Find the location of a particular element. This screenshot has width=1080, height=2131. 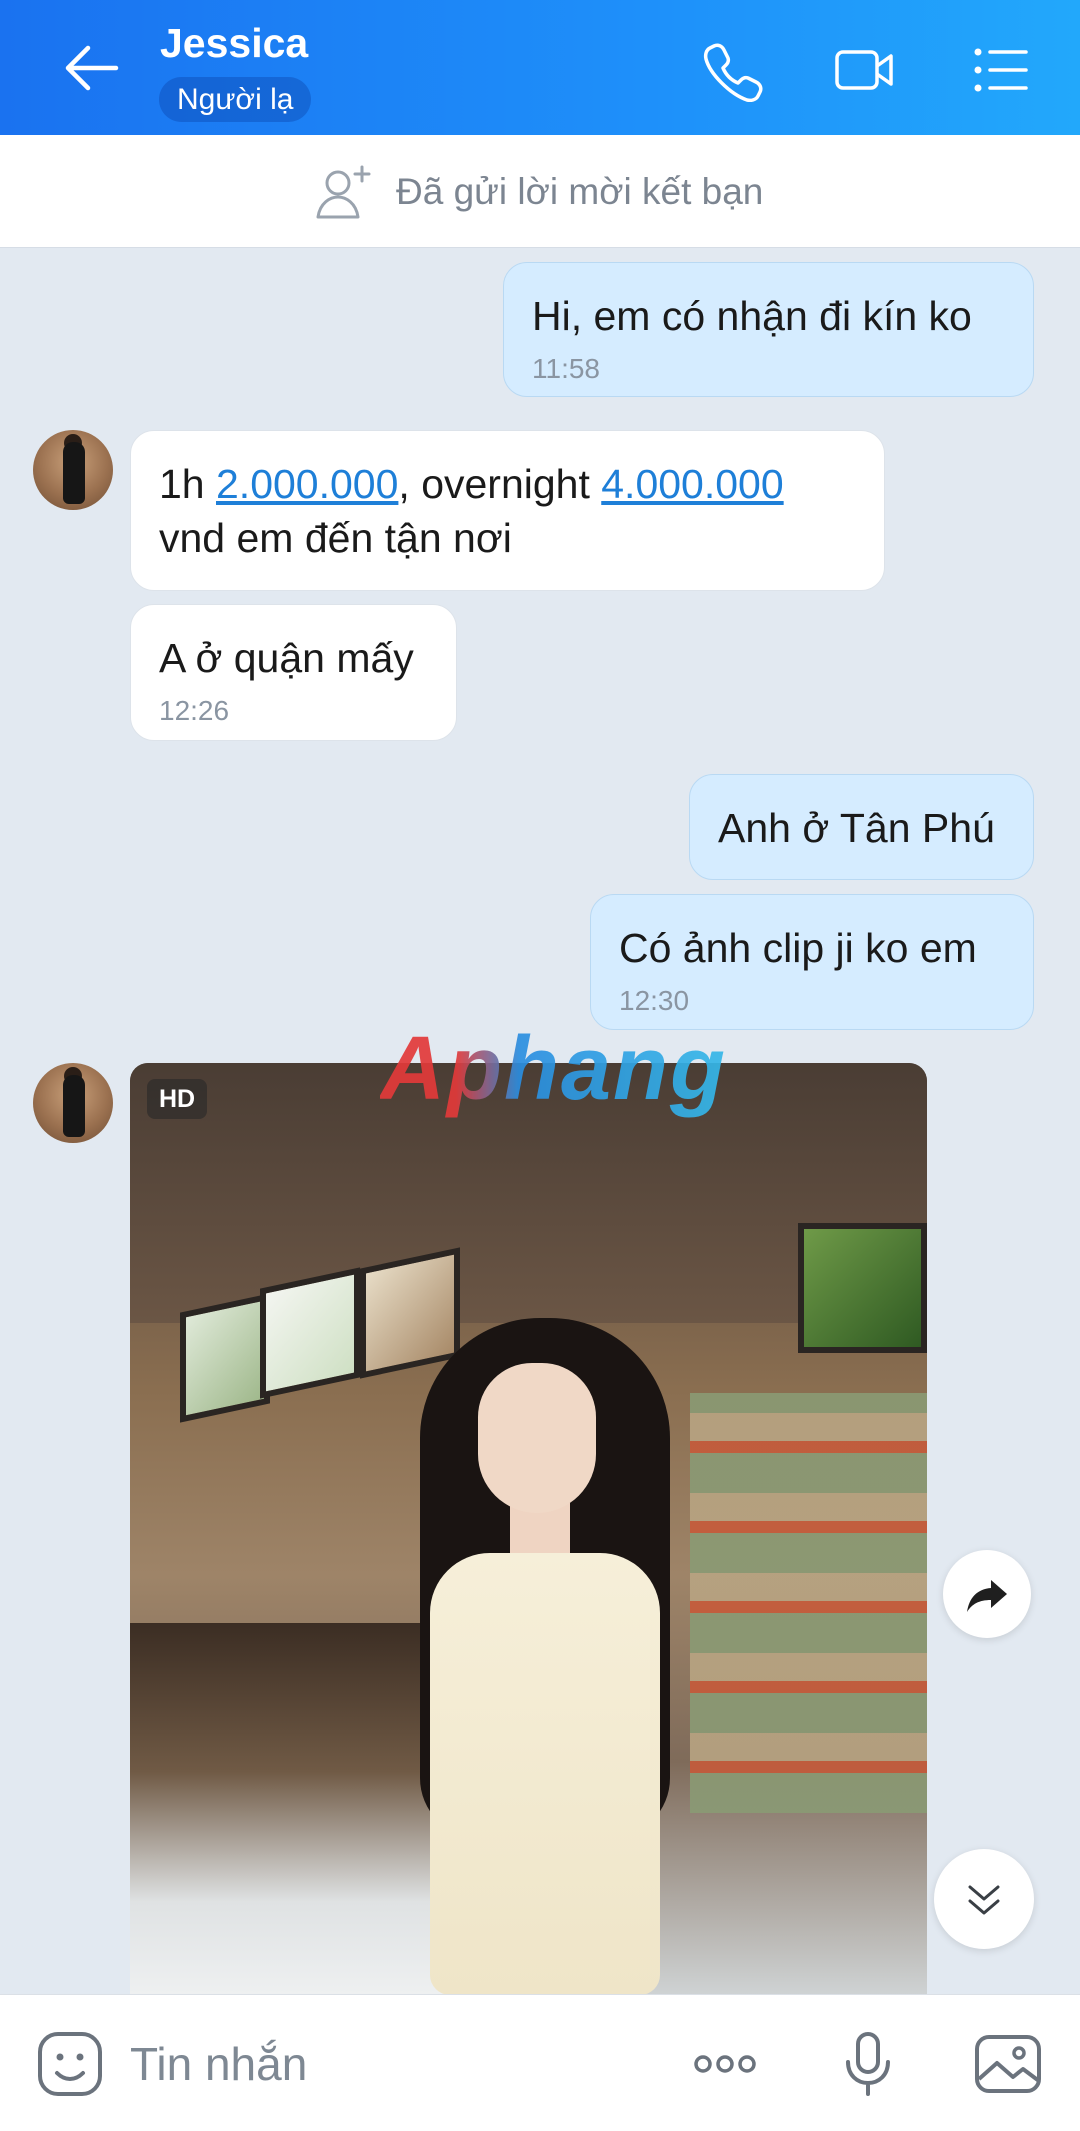

voice-button is located at coordinates (868, 2064).